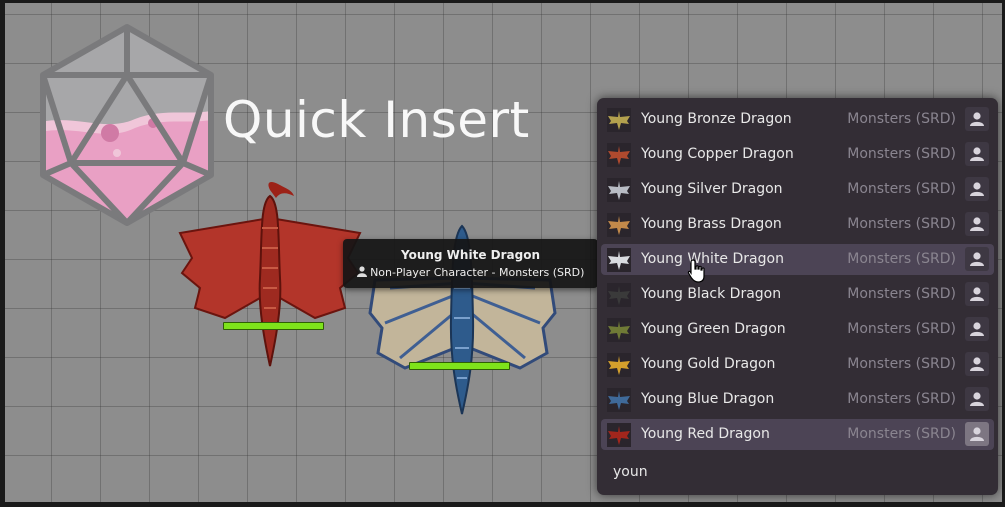 The width and height of the screenshot is (1005, 507). Describe the element at coordinates (705, 434) in the screenshot. I see `result-name: Young Red Dragon` at that location.